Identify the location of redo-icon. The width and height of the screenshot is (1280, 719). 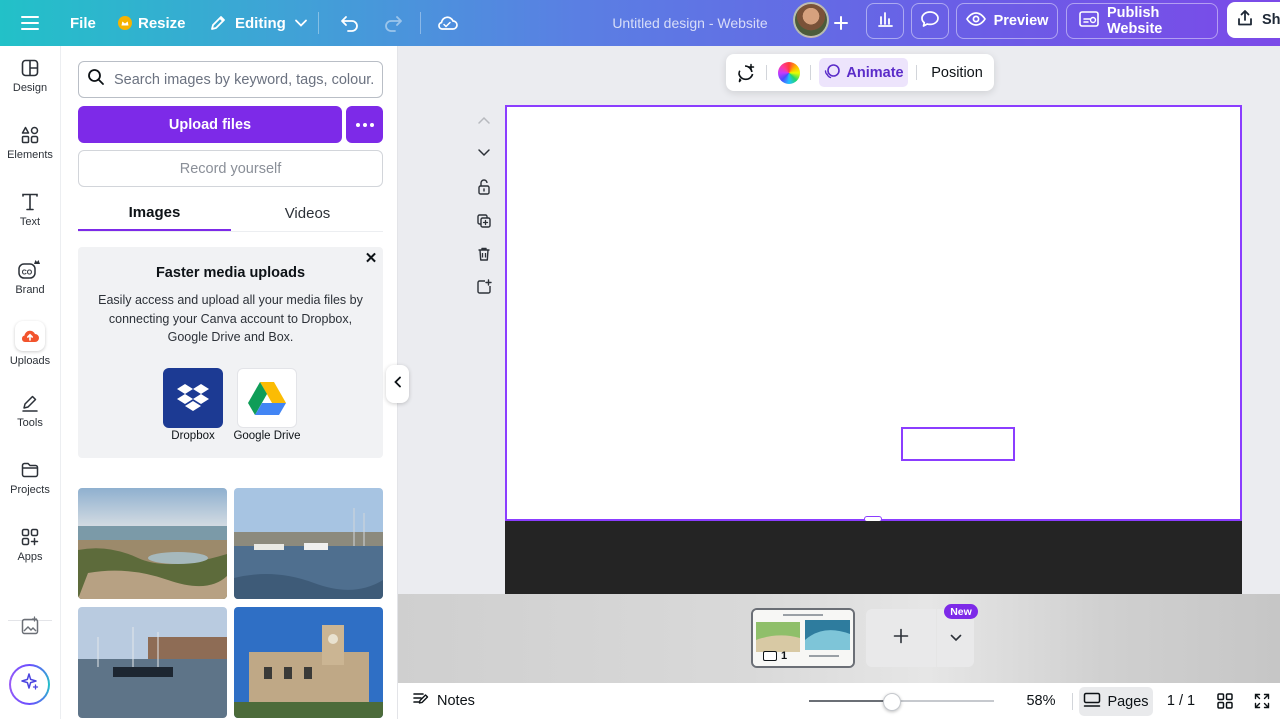
(393, 23).